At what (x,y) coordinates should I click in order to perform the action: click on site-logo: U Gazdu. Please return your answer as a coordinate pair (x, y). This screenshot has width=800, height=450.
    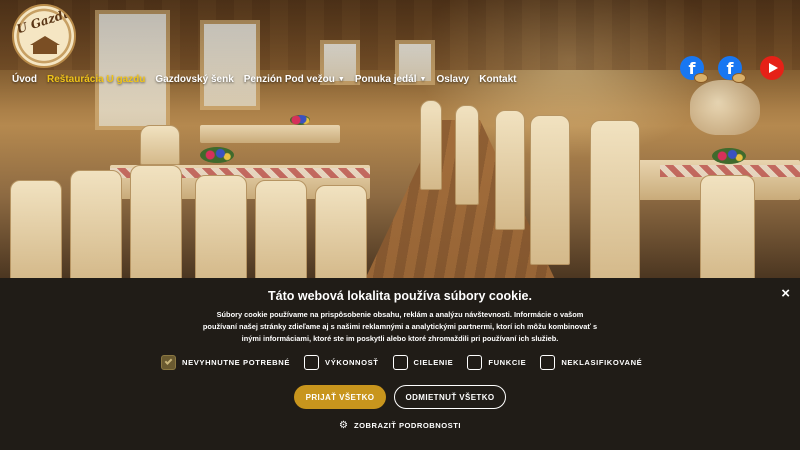
    Looking at the image, I should click on (44, 36).